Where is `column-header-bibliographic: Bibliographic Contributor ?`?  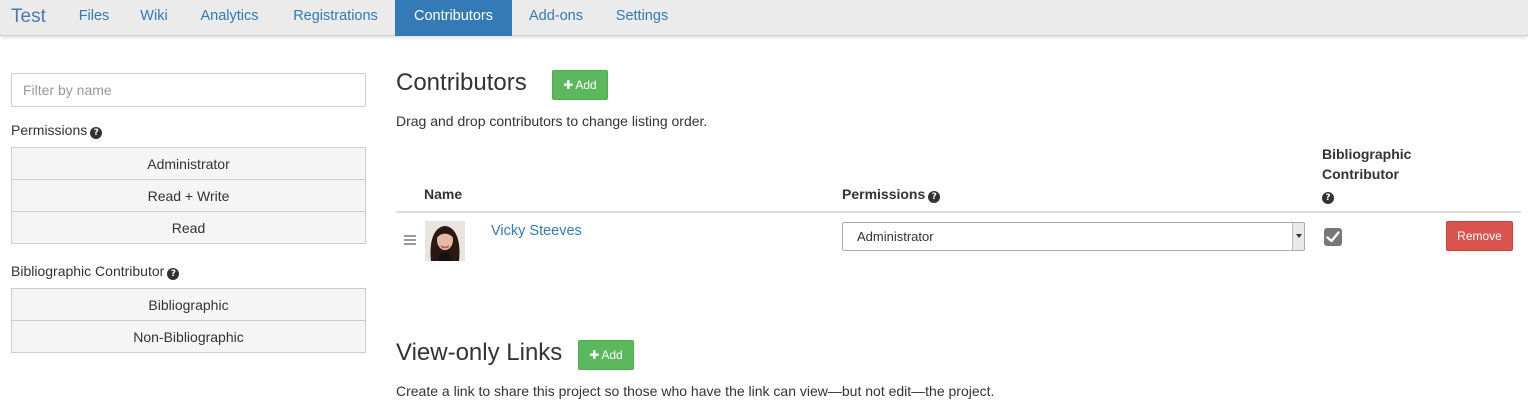
column-header-bibliographic: Bibliographic Contributor ? is located at coordinates (1366, 174).